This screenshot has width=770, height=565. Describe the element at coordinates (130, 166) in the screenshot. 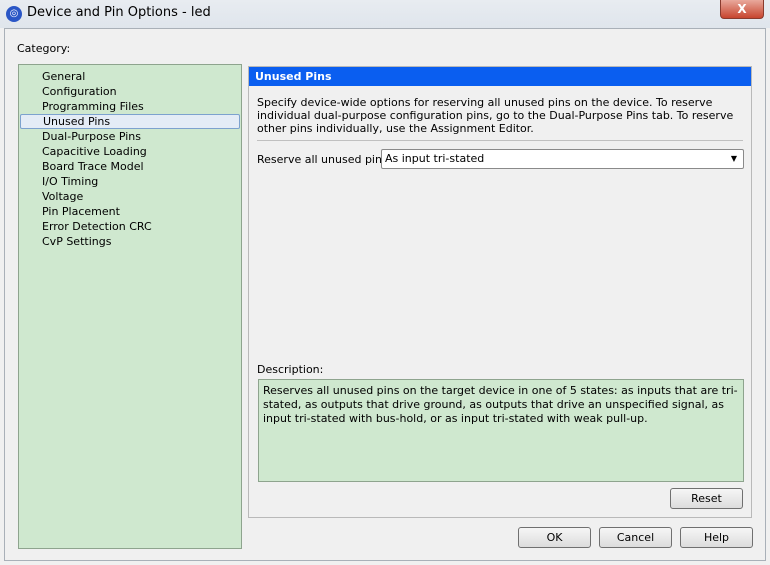

I see `category-item: Board Trace Model` at that location.